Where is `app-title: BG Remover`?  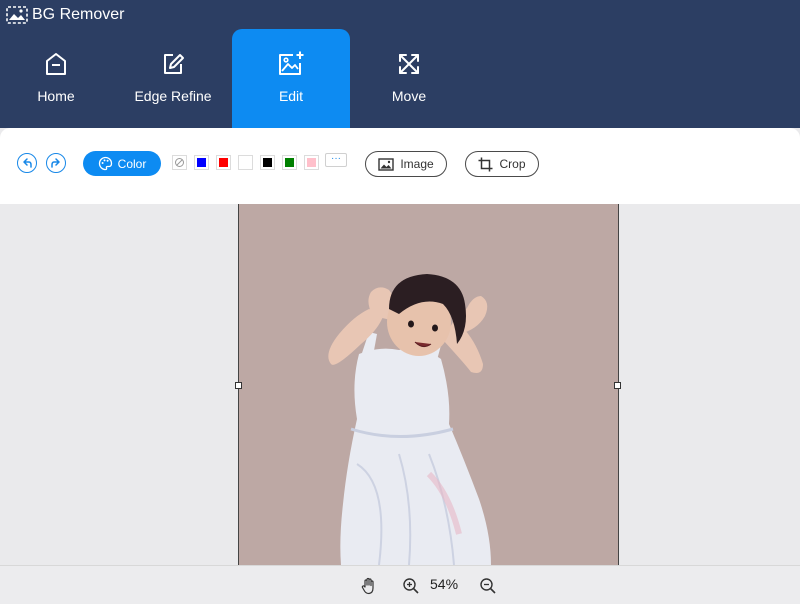 app-title: BG Remover is located at coordinates (65, 15).